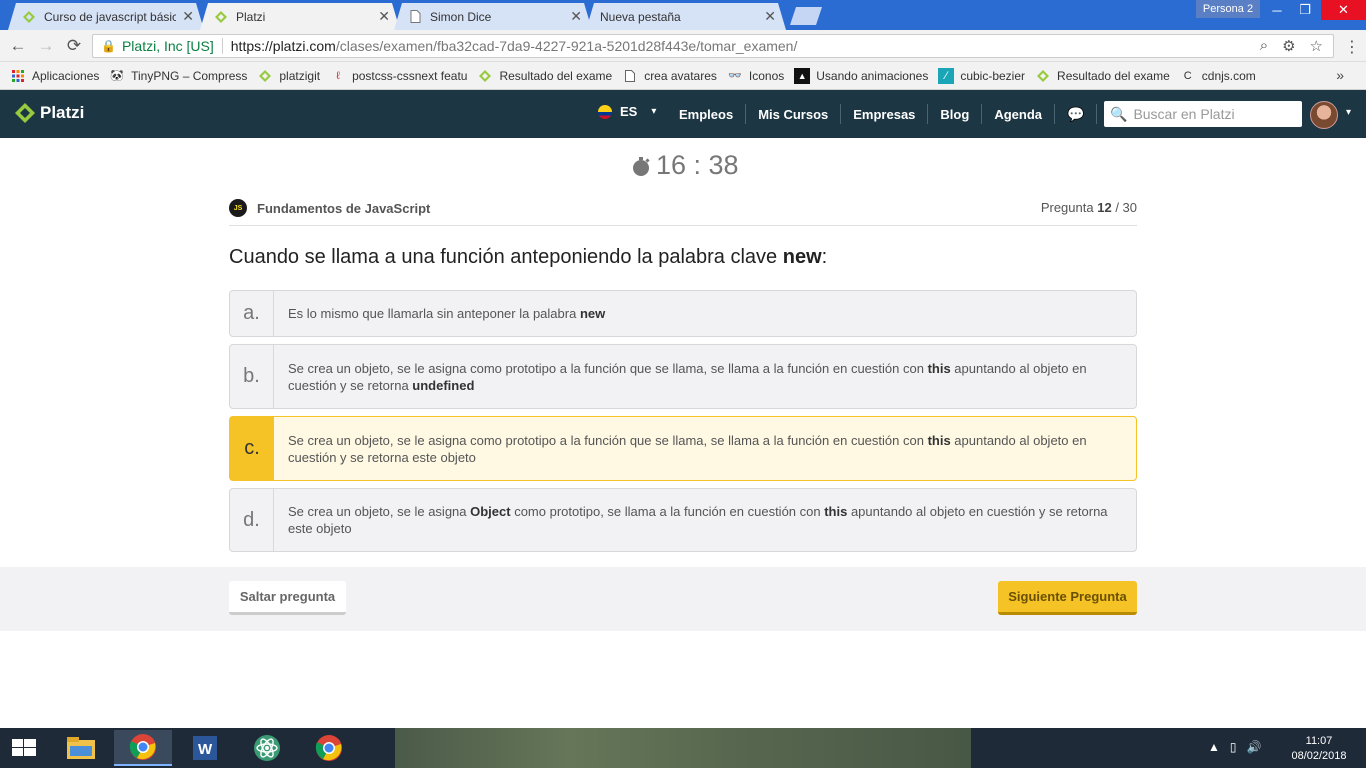  Describe the element at coordinates (1277, 10) in the screenshot. I see `minimize-icon: ─` at that location.